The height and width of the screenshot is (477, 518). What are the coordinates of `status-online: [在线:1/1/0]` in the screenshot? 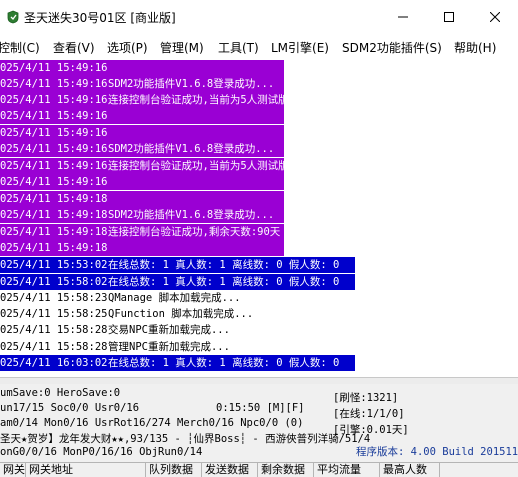 It's located at (369, 414).